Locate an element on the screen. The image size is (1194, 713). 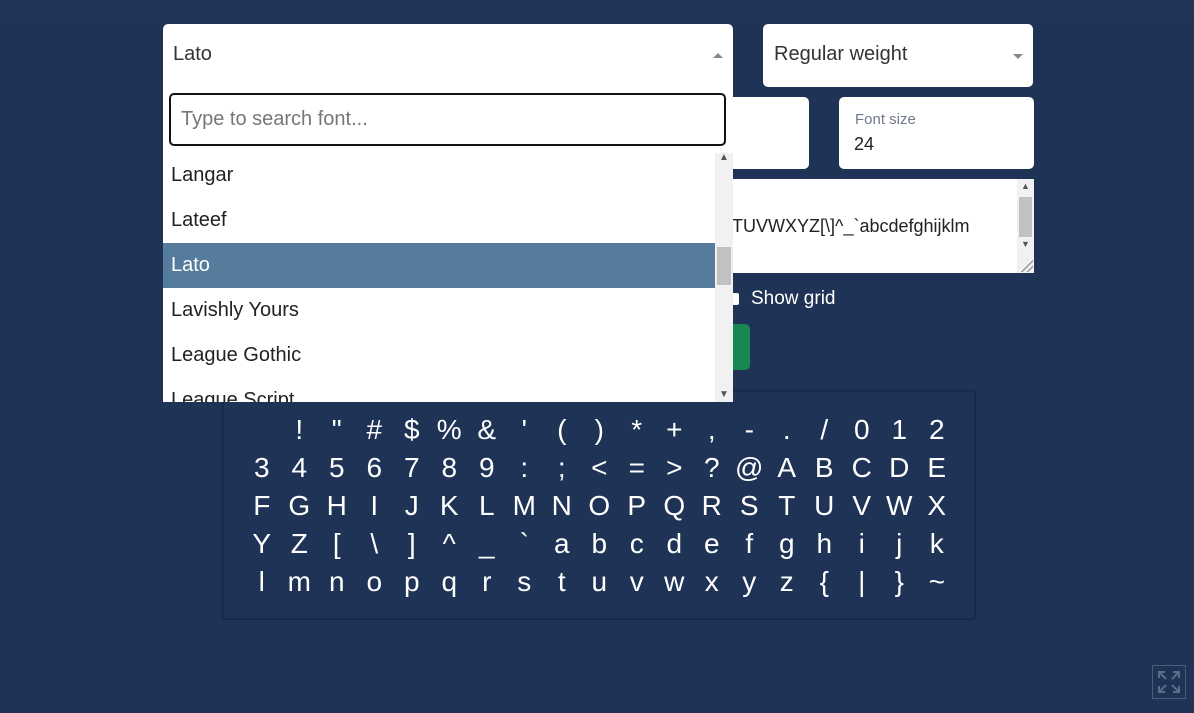
glyph-cell: x is located at coordinates (711, 581).